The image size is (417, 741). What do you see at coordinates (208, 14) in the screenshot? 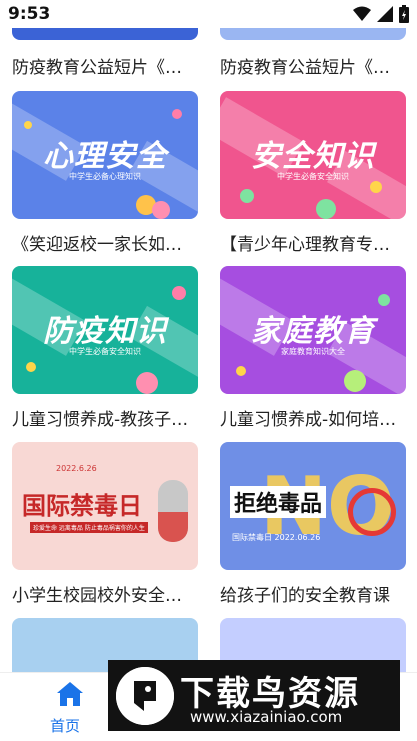
I see `status-bar: 9:53` at bounding box center [208, 14].